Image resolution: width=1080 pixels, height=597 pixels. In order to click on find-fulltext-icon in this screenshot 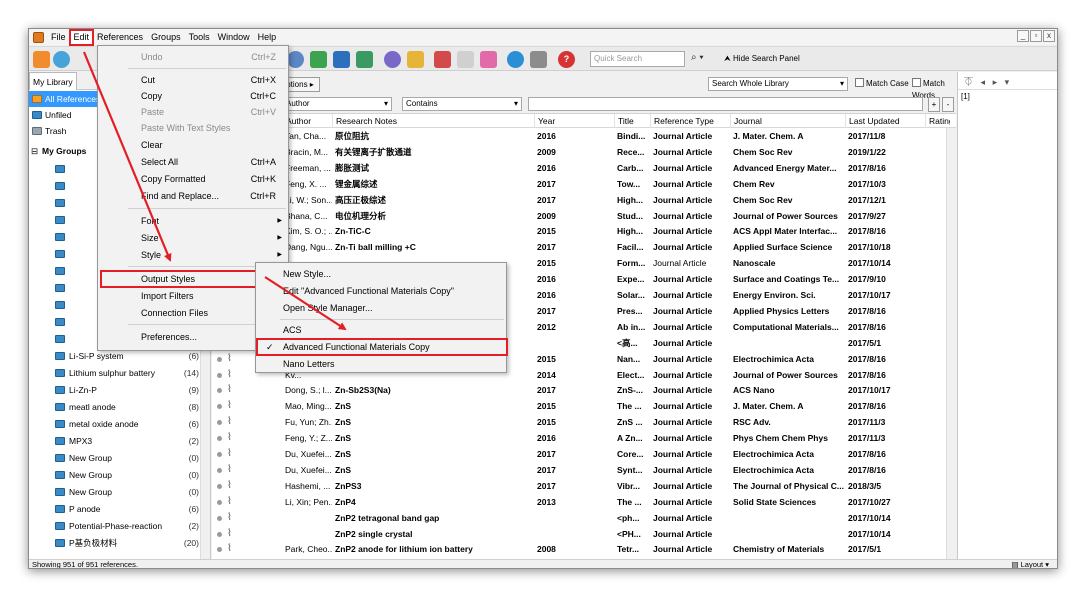, I will do `click(392, 59)`.